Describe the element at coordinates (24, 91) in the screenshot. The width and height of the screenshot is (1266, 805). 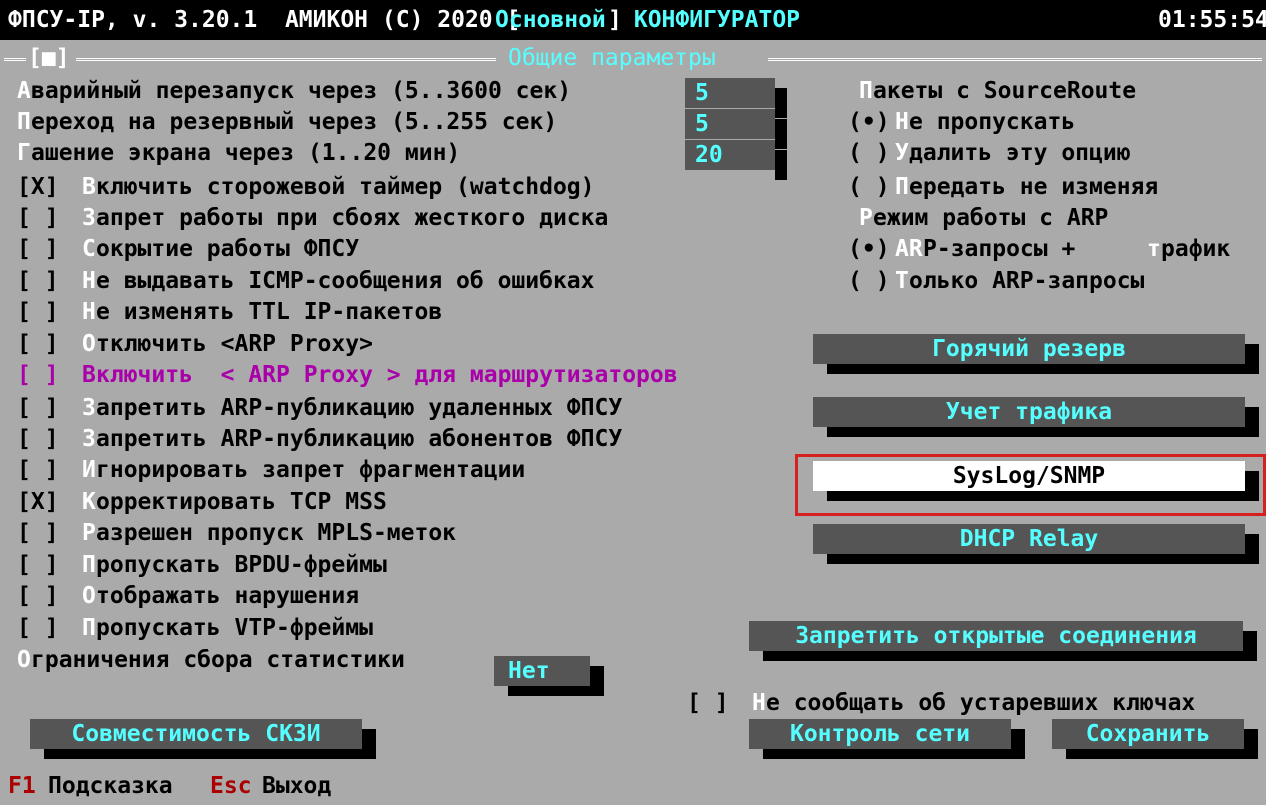
I see `param-restart-hotkey: А` at that location.